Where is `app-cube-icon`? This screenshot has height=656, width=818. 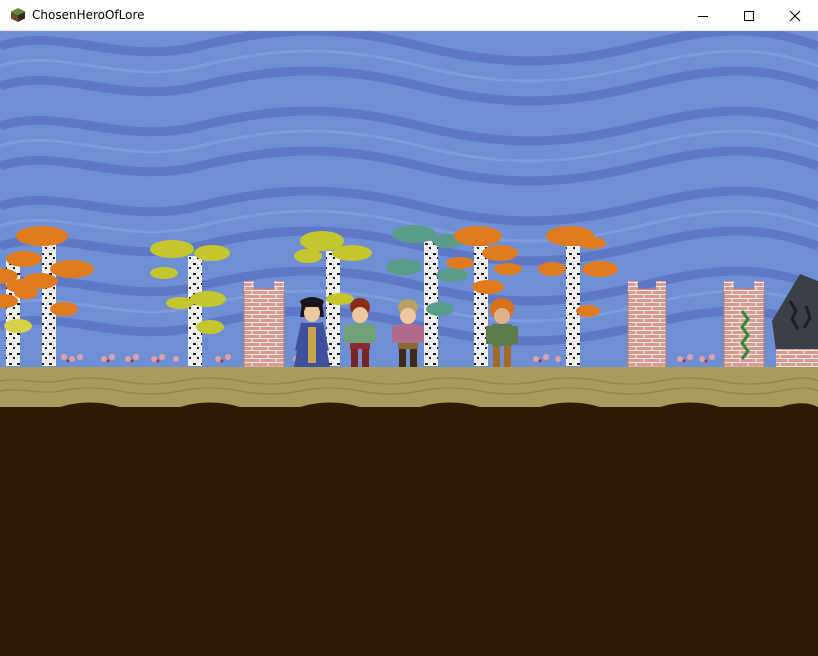 app-cube-icon is located at coordinates (18, 15).